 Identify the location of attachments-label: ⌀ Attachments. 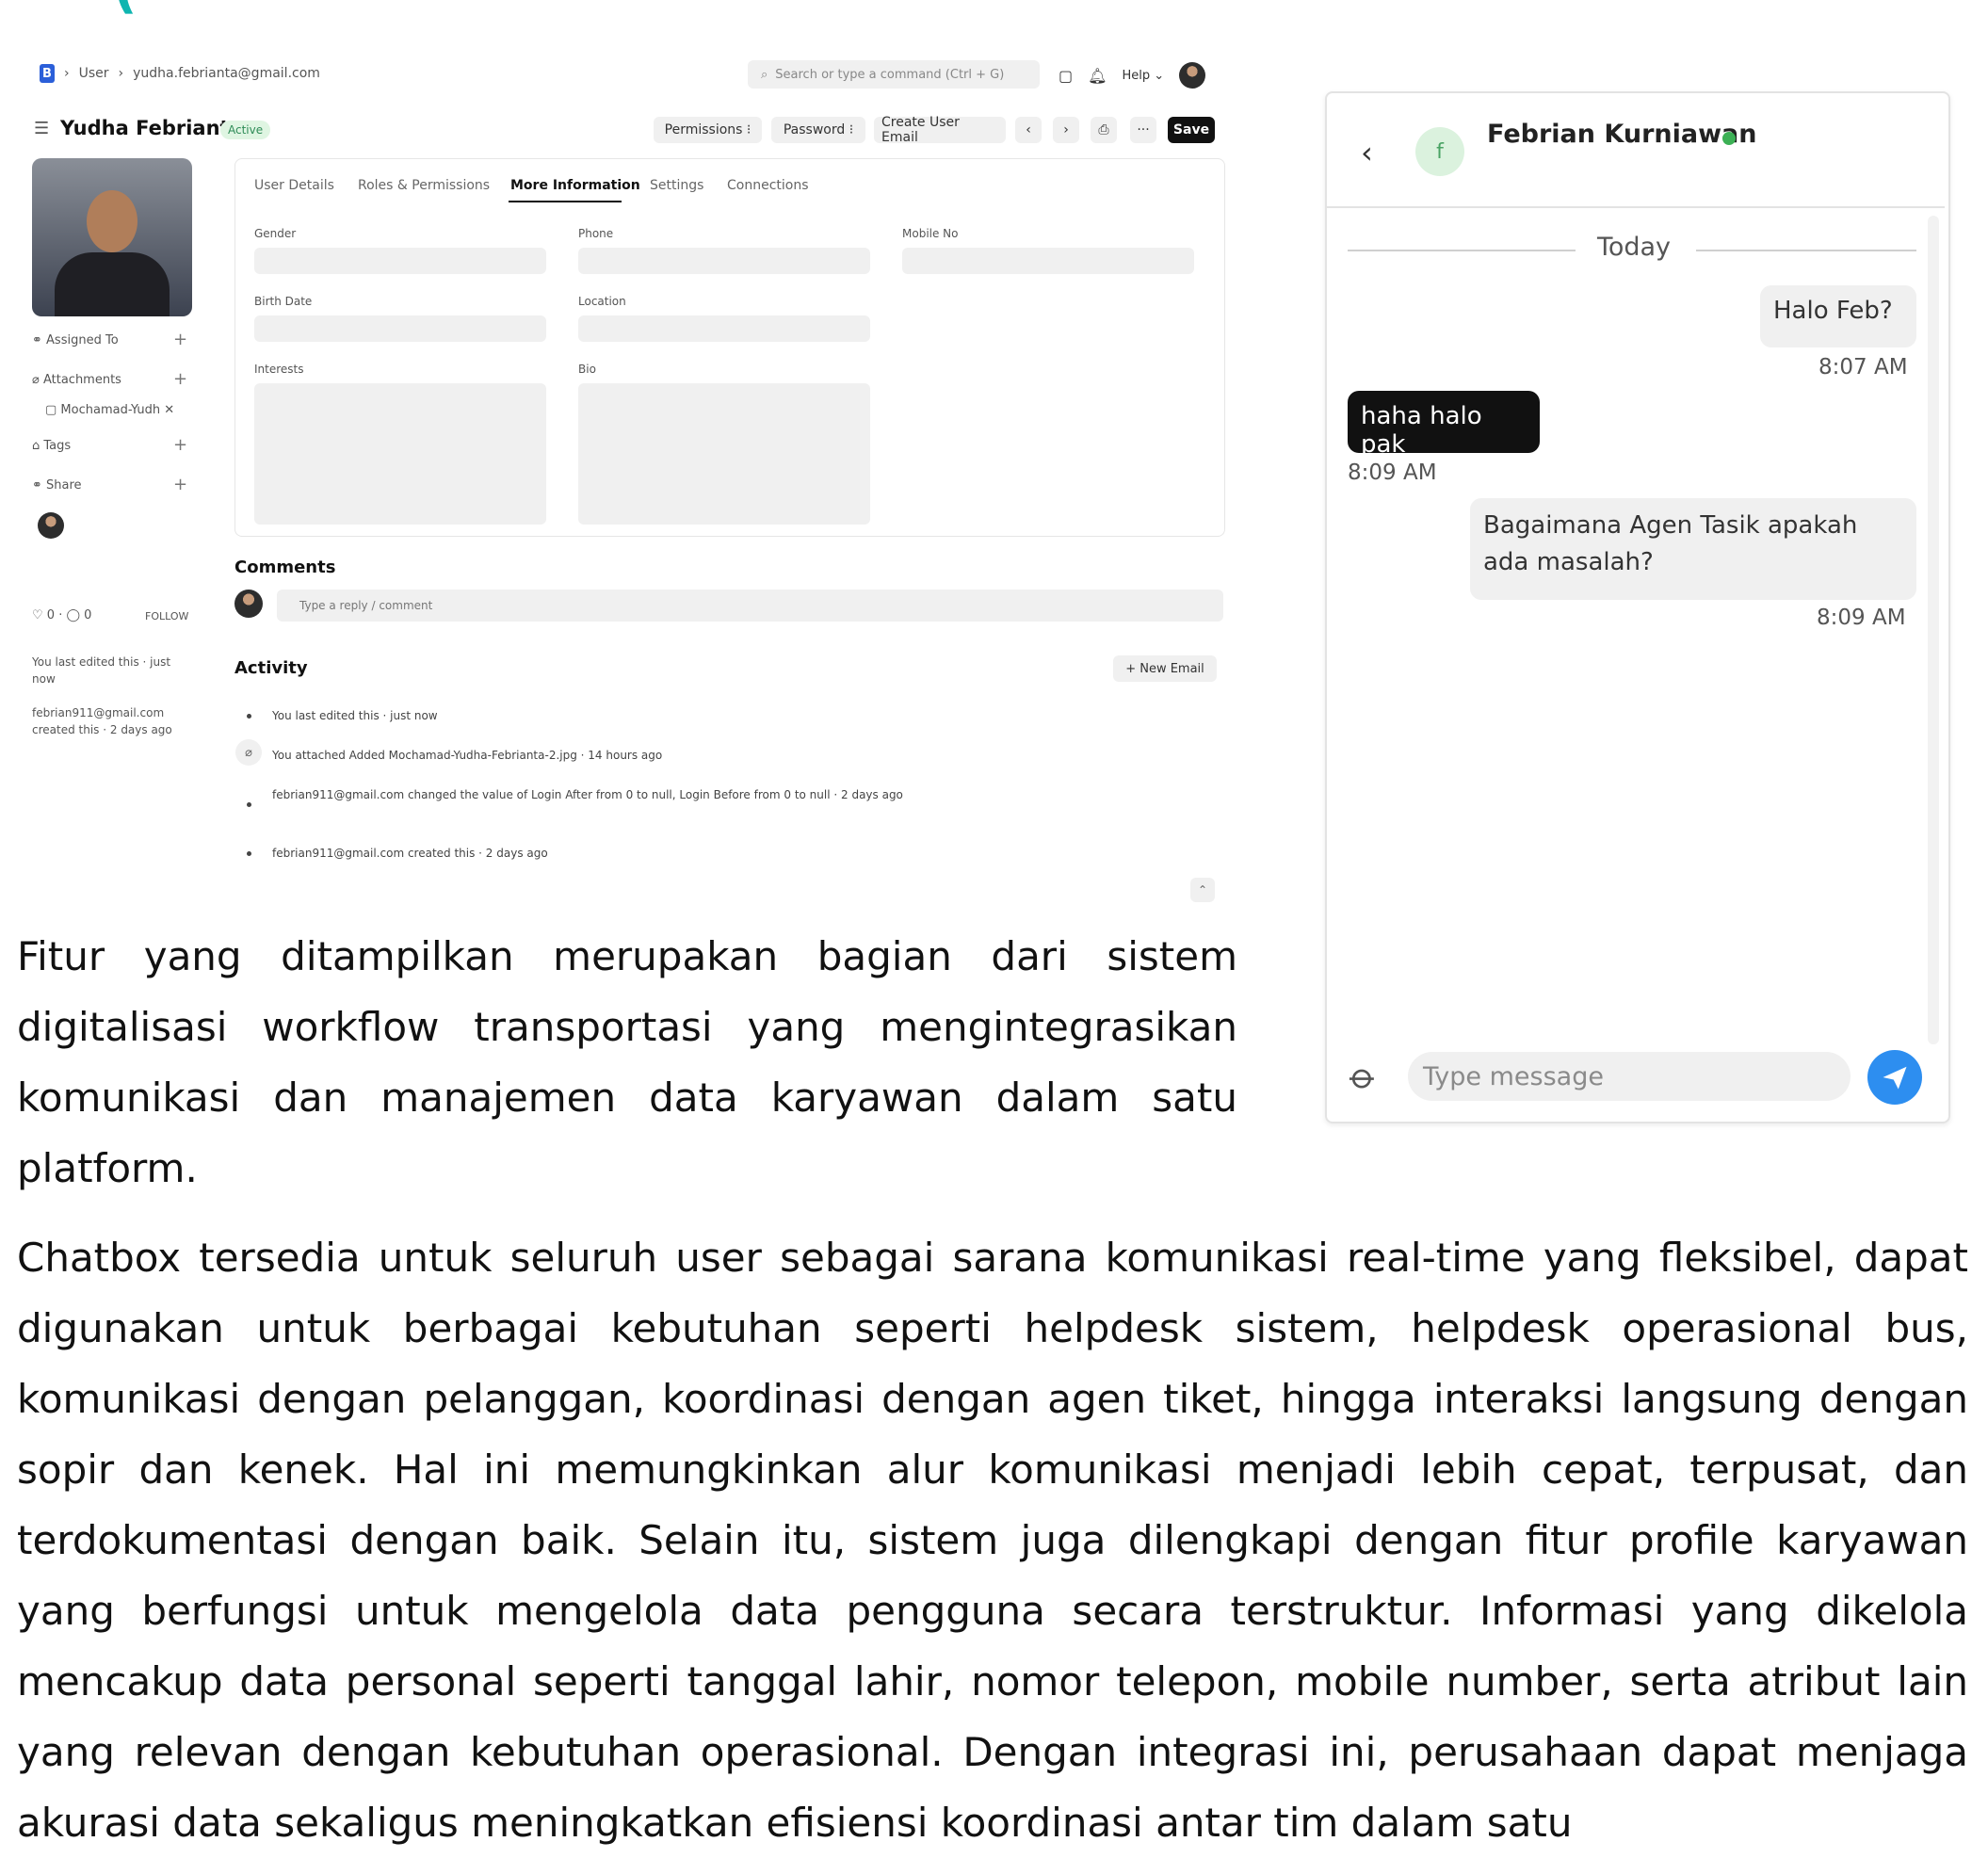
(76, 380).